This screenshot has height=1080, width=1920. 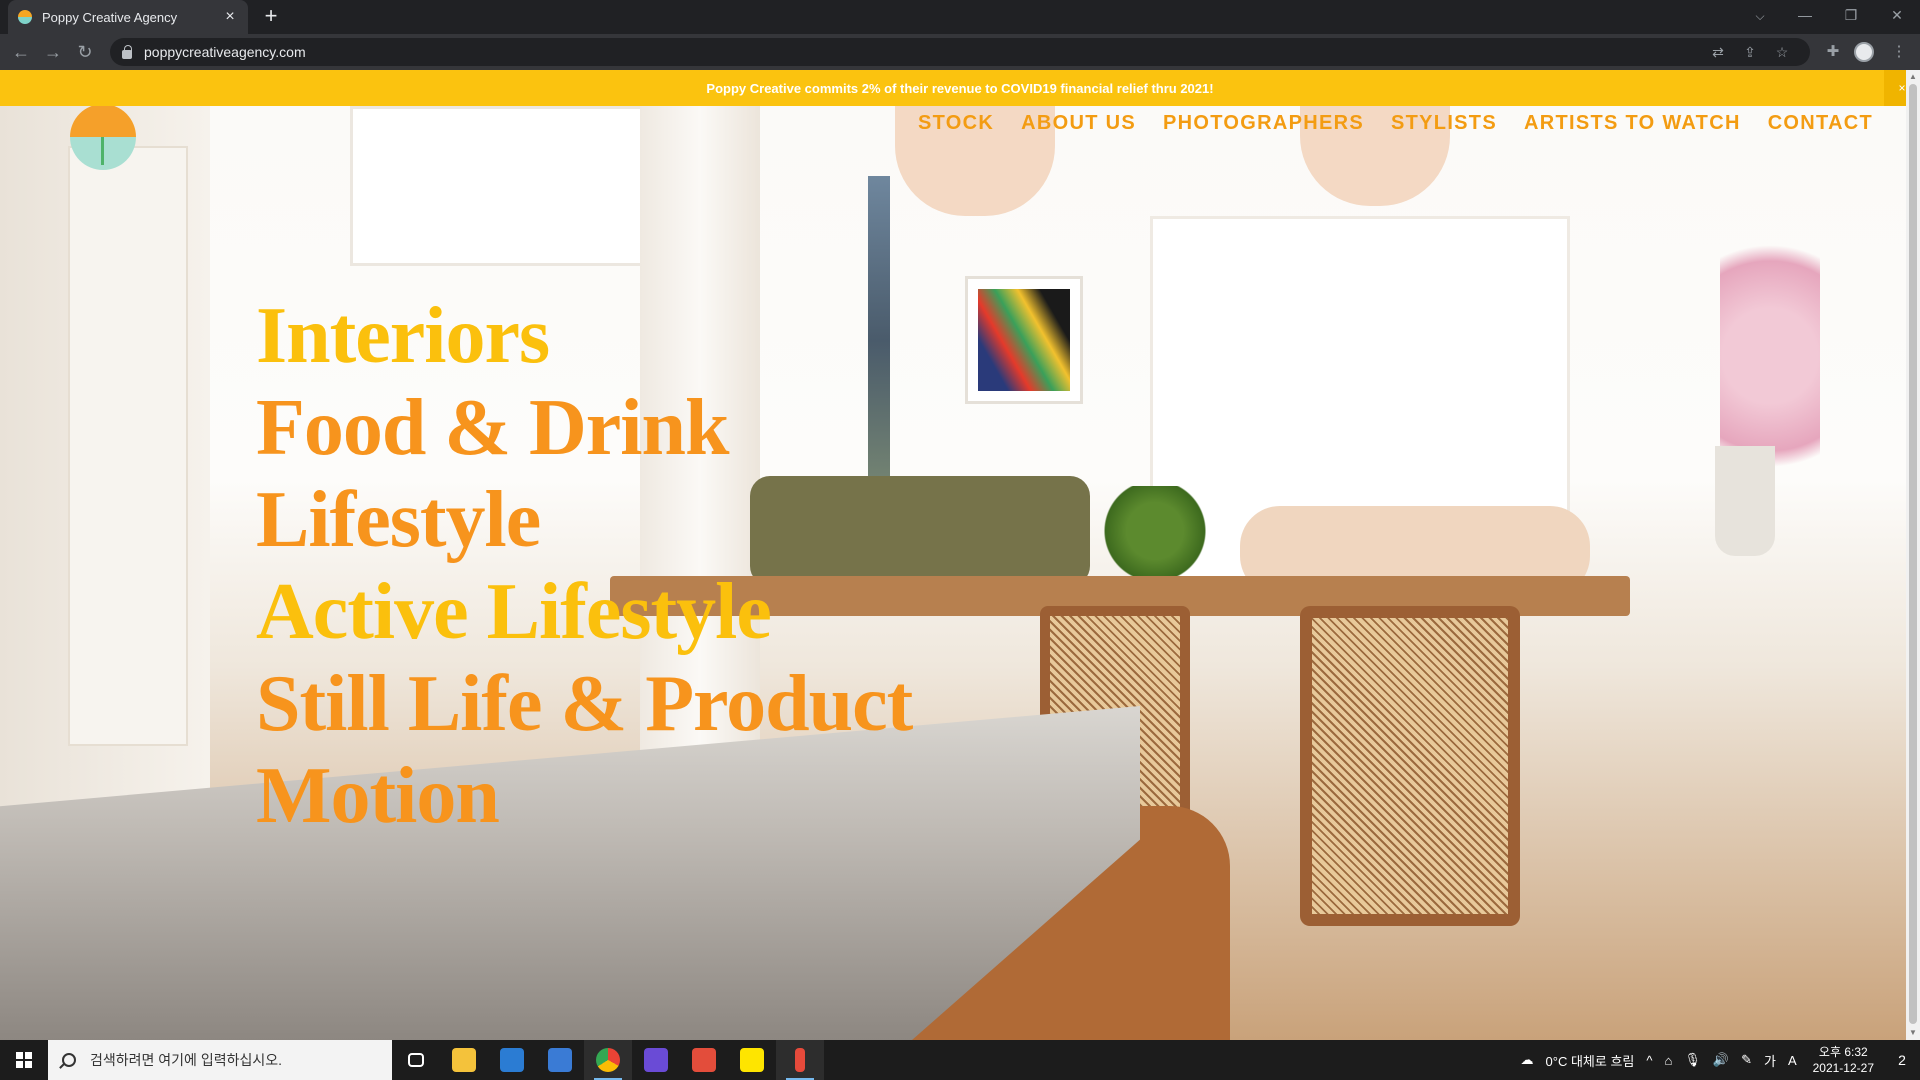 I want to click on tab-title: Poppy Creative Agency, so click(x=110, y=17).